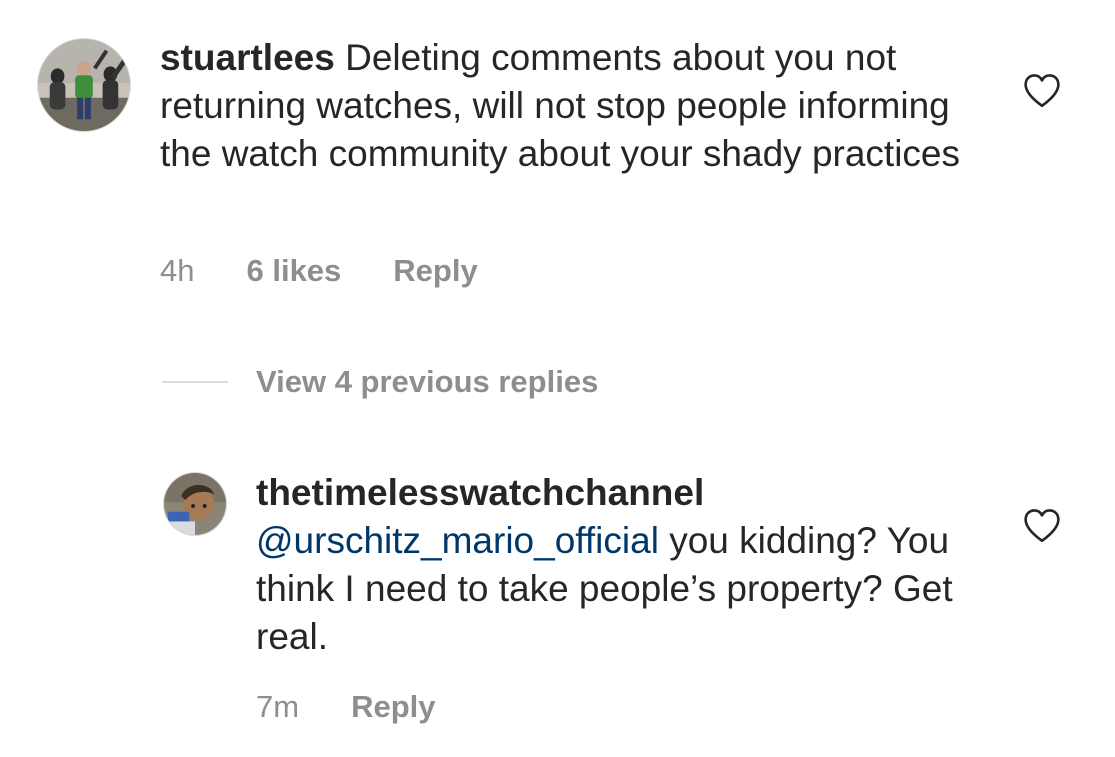 The image size is (1115, 757). What do you see at coordinates (195, 382) in the screenshot?
I see `replies-divider` at bounding box center [195, 382].